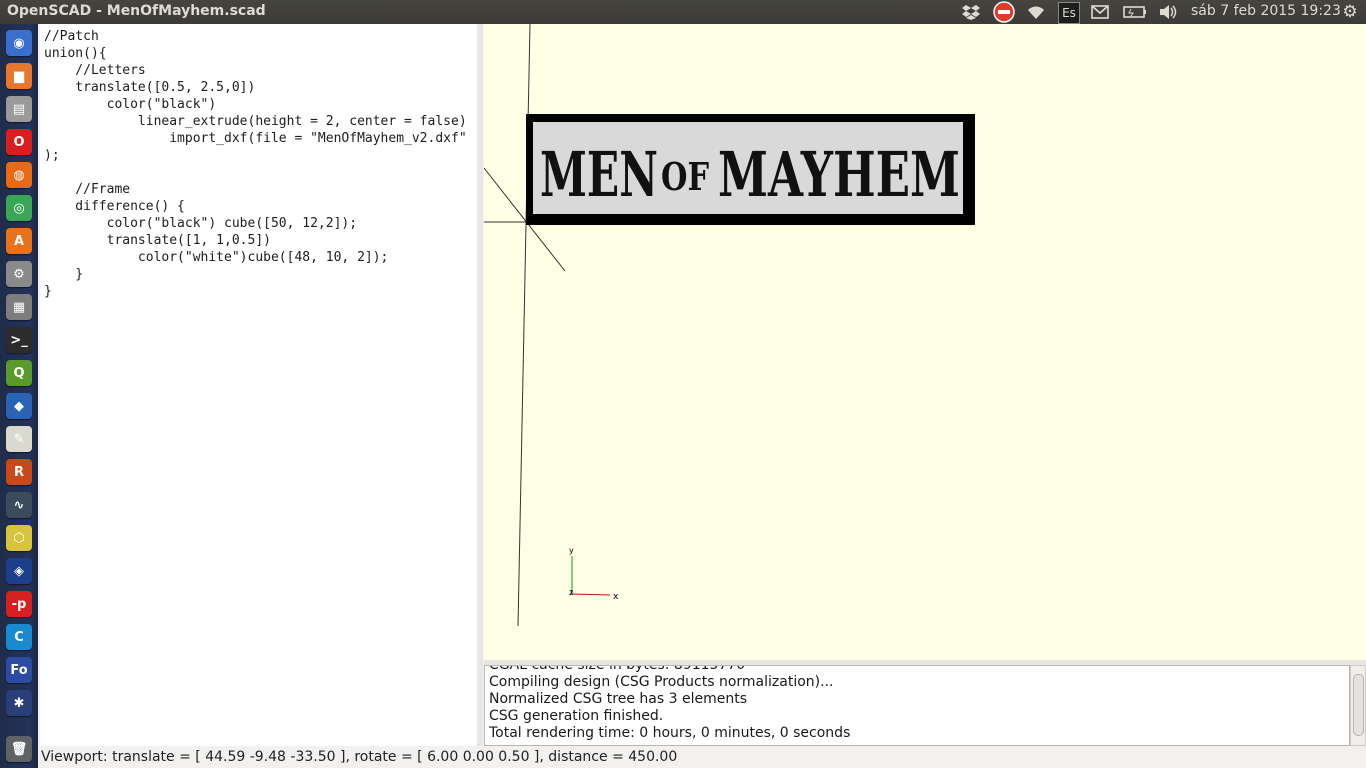  Describe the element at coordinates (19, 439) in the screenshot. I see `text-editor-icon: ✎` at that location.